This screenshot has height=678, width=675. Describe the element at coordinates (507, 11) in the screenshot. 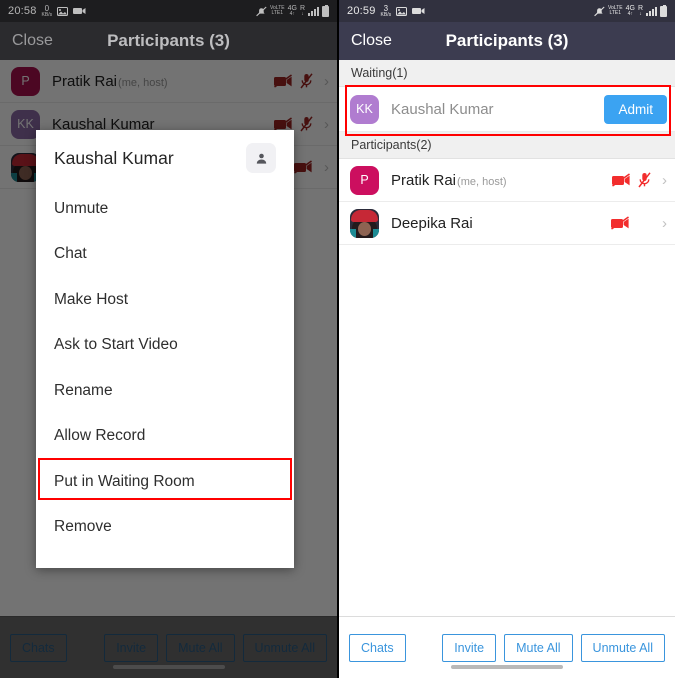

I see `right-status-bar: 20:59 3 KB/s VoLTE LTE1 4G 4↑ R ↓` at that location.